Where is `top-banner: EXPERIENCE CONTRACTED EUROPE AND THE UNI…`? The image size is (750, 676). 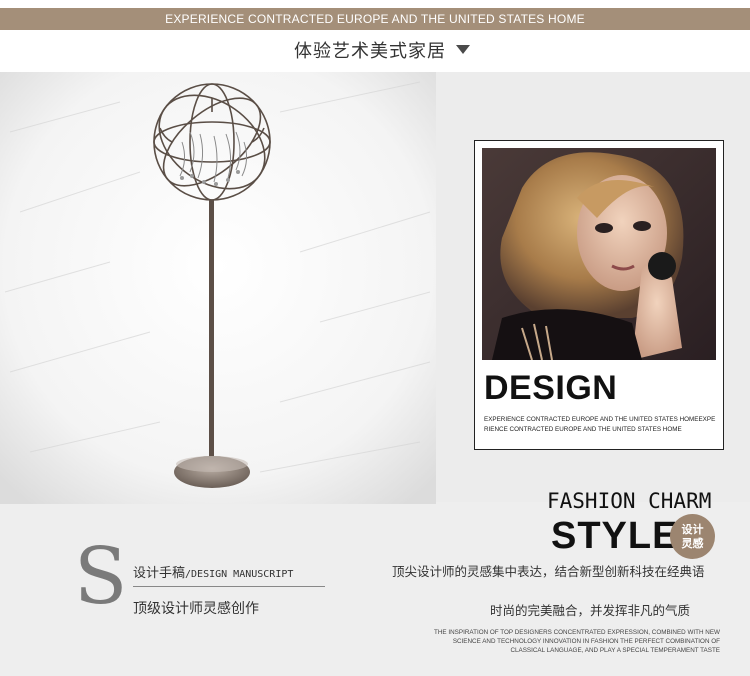
top-banner: EXPERIENCE CONTRACTED EUROPE AND THE UNI… is located at coordinates (375, 19).